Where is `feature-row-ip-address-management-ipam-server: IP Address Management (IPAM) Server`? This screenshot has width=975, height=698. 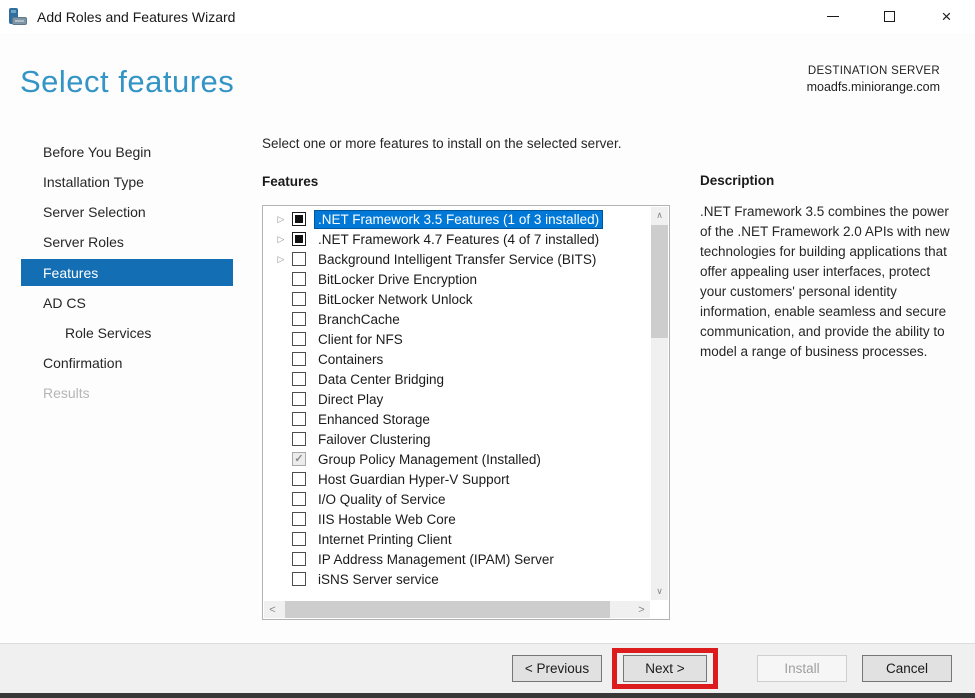 feature-row-ip-address-management-ipam-server: IP Address Management (IPAM) Server is located at coordinates (457, 559).